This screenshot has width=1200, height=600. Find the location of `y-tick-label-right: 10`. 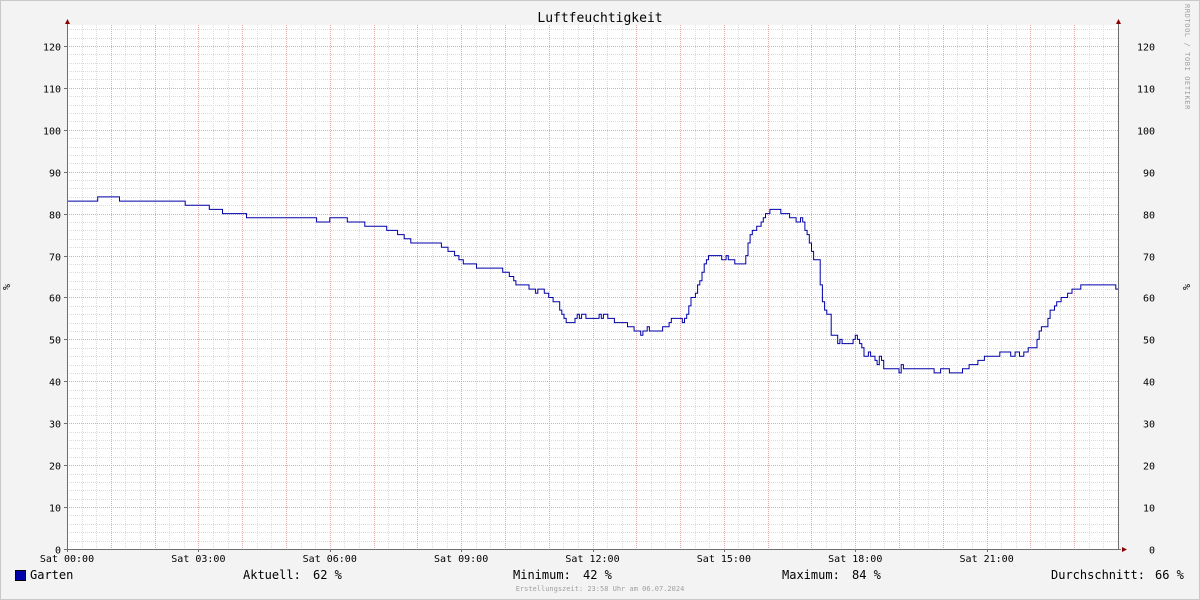

y-tick-label-right: 10 is located at coordinates (1149, 509).